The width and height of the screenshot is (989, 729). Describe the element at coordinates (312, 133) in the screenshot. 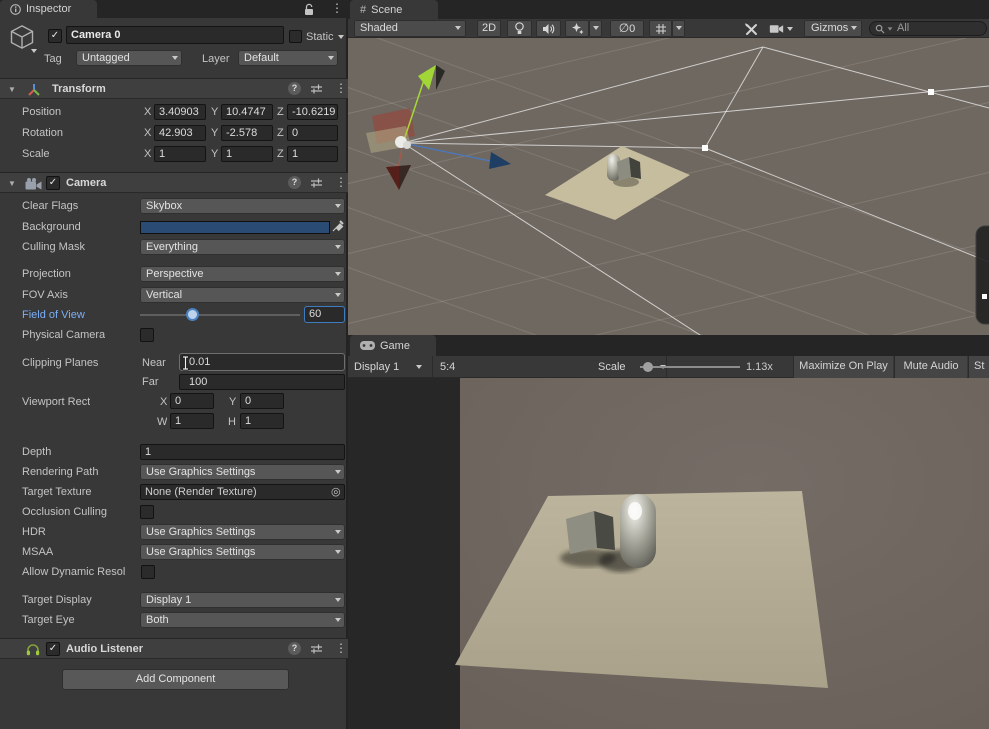

I see `rotation-z-field: 0` at that location.